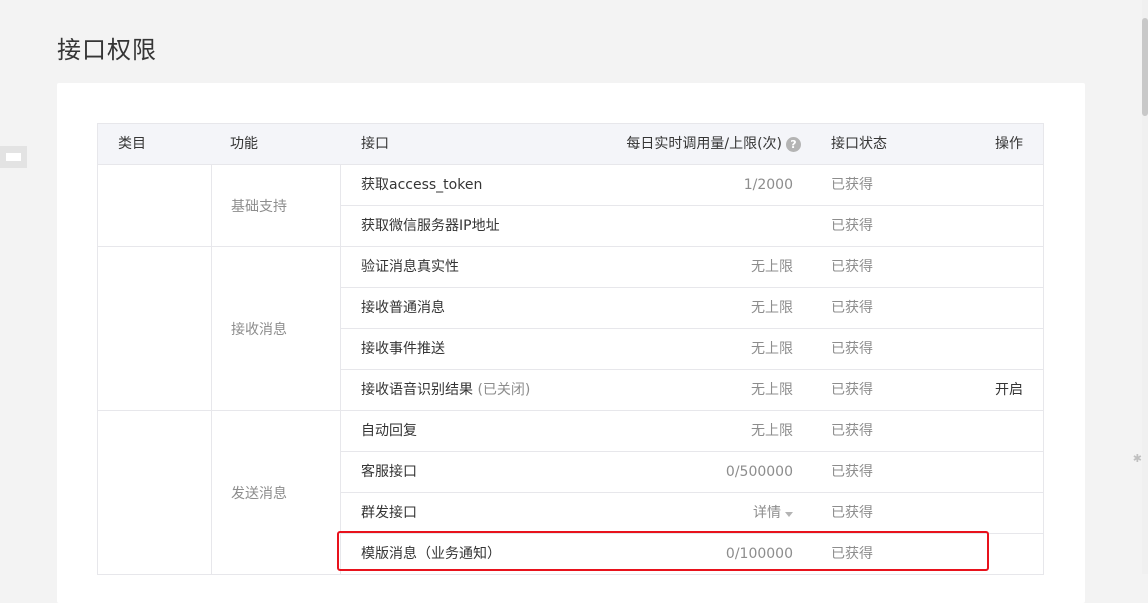 This screenshot has height=603, width=1148. What do you see at coordinates (704, 144) in the screenshot?
I see `header-quota-label: 每日实时调用量/上限(次)` at bounding box center [704, 144].